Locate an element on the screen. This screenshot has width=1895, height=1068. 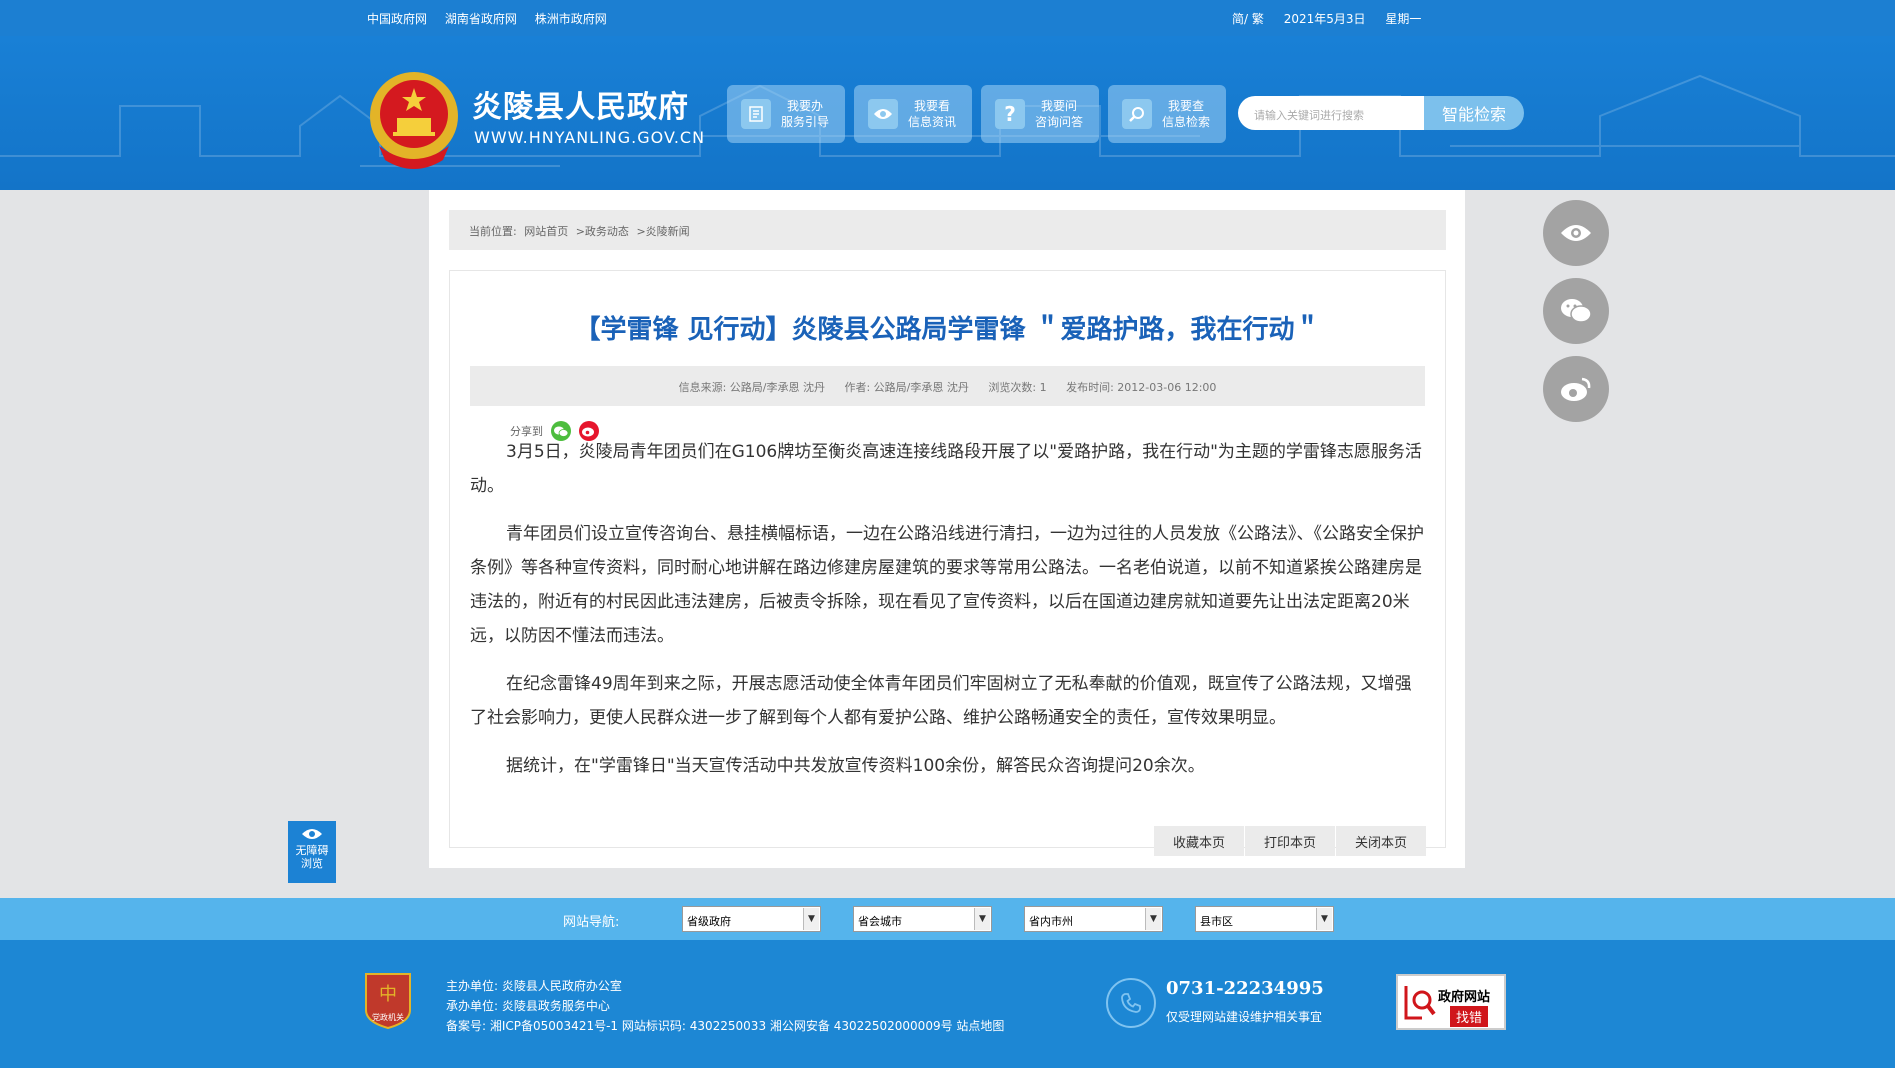
weibo-icon is located at coordinates (1576, 389).